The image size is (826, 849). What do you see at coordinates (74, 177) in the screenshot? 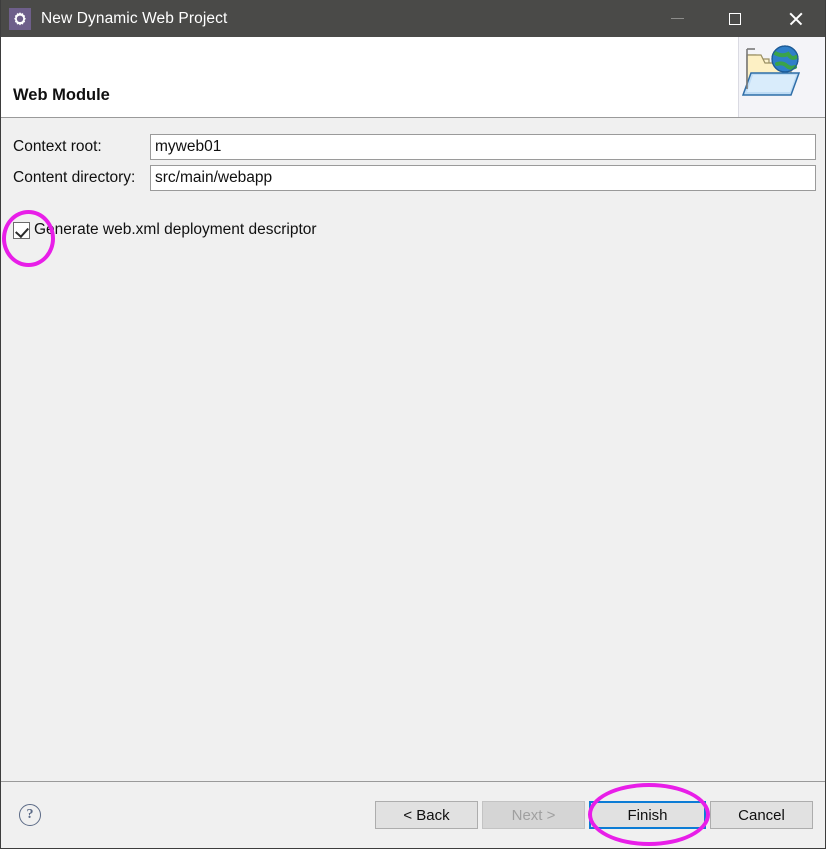
I see `content-directory-label: Content directory:` at bounding box center [74, 177].